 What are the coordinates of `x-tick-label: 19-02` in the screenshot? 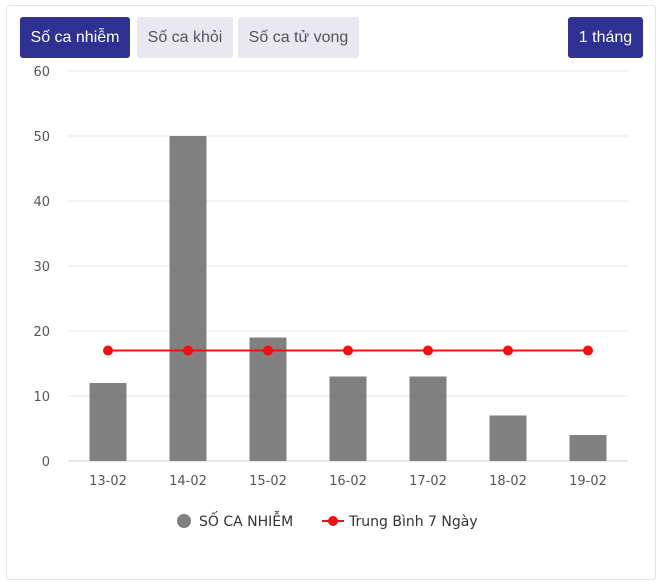 It's located at (588, 481).